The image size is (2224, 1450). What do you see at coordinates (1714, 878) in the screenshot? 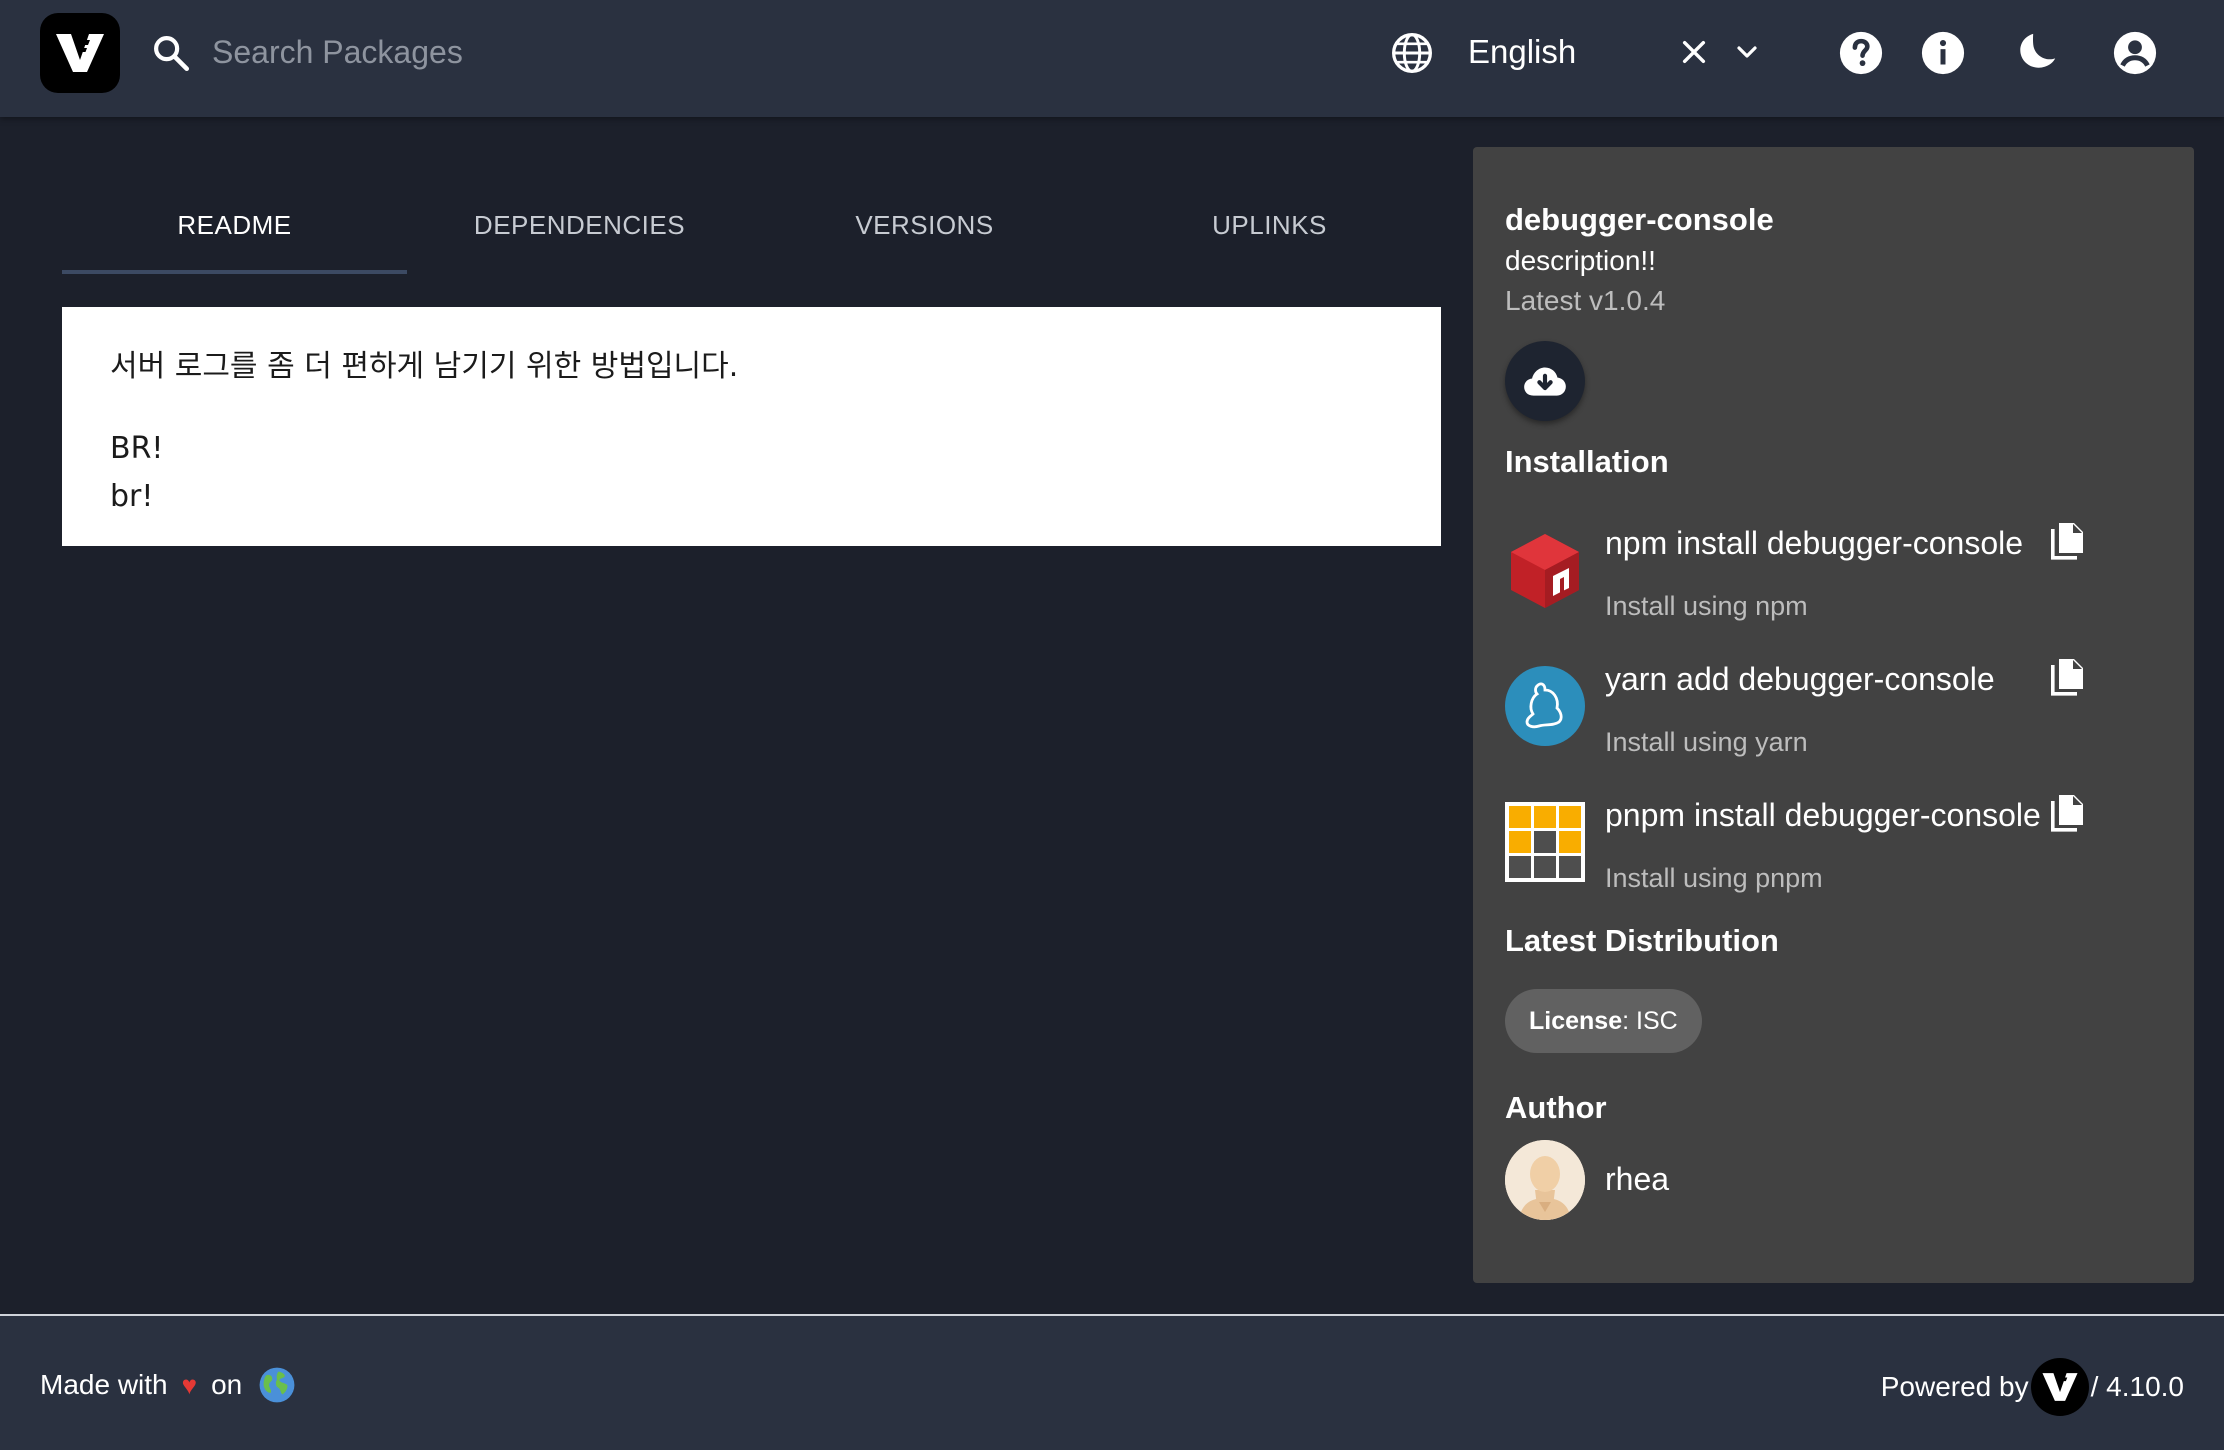
I see `install-subtitle: Install using pnpm` at bounding box center [1714, 878].